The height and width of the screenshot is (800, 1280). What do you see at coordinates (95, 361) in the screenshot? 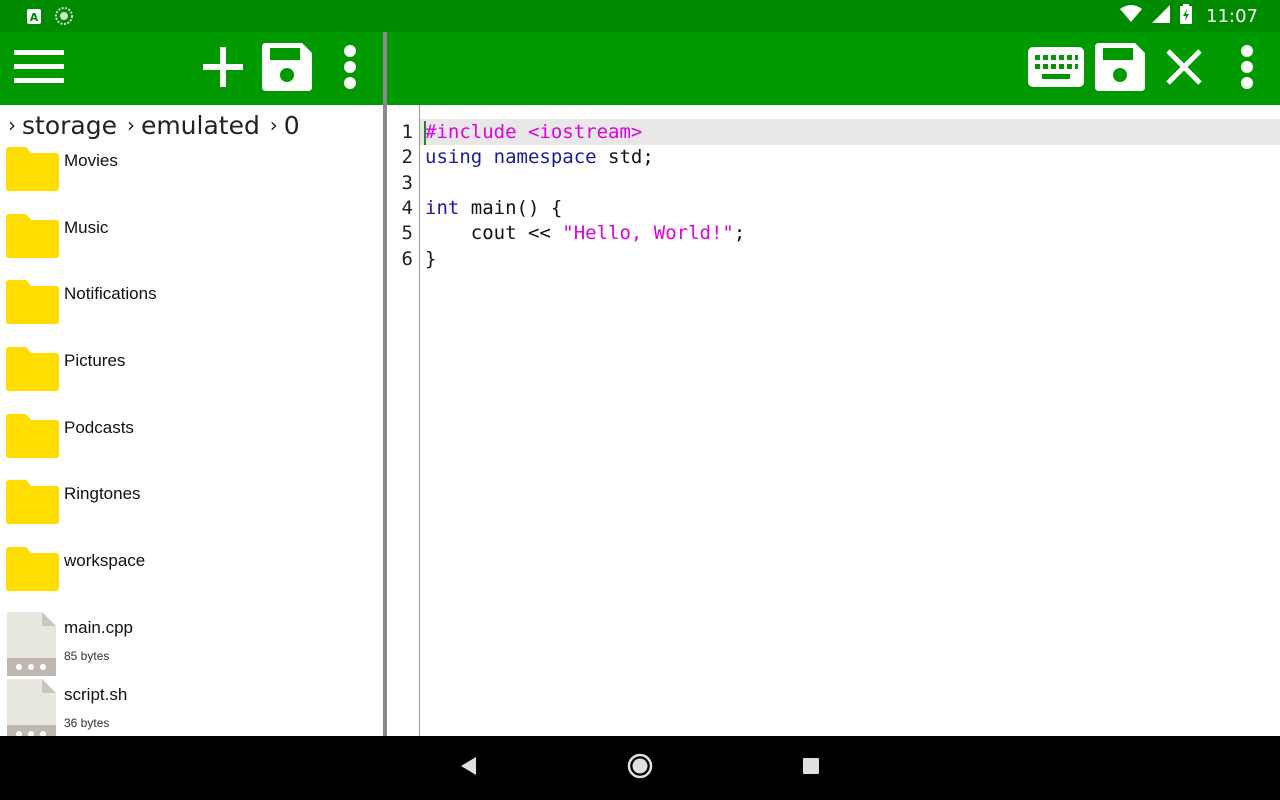
I see `item-name: Pictures` at bounding box center [95, 361].